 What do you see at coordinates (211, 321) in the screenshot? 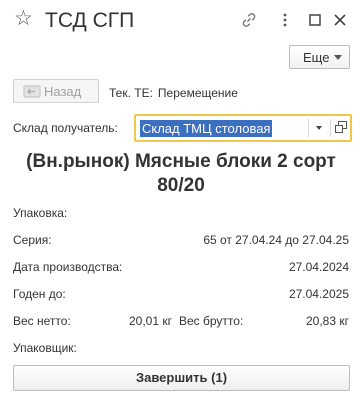
I see `gross-weight-label: Вес брутто:` at bounding box center [211, 321].